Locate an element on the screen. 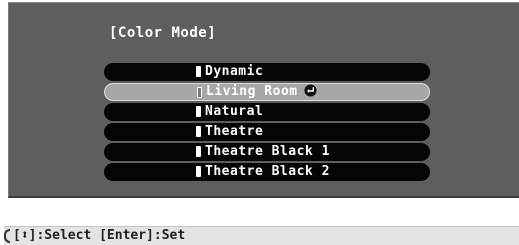 The width and height of the screenshot is (519, 245). menu-title: [Color Mode] is located at coordinates (163, 33).